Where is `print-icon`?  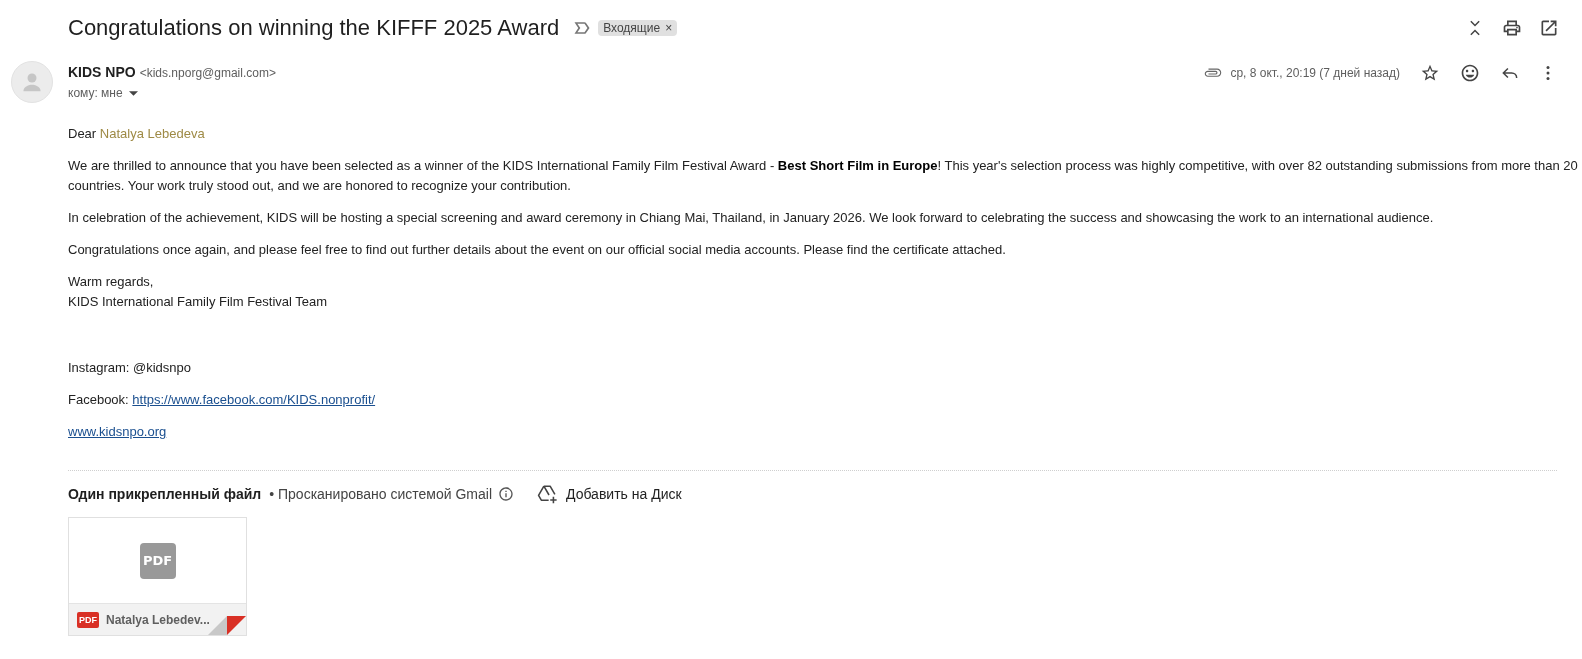 print-icon is located at coordinates (1512, 28).